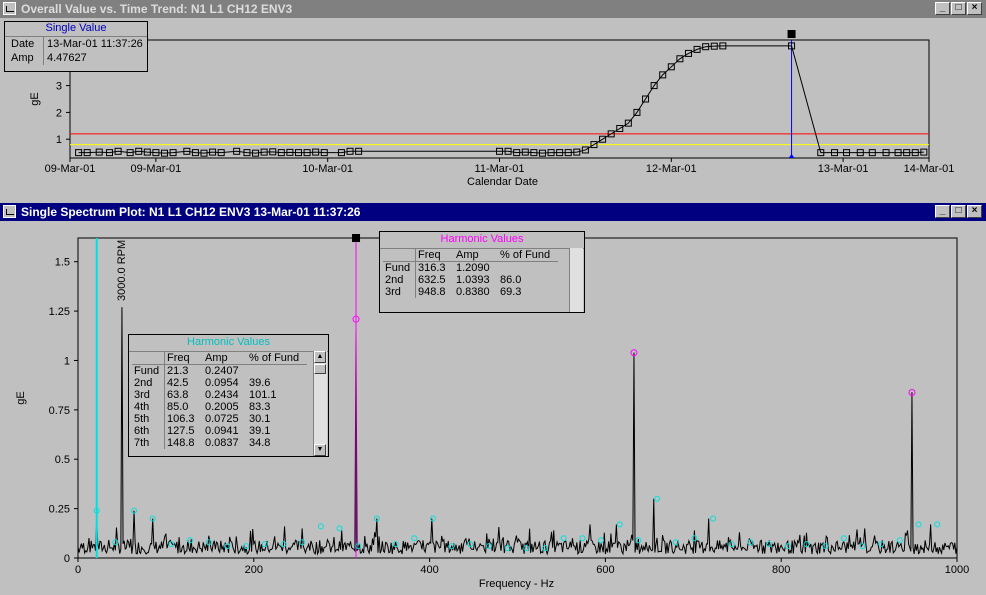 This screenshot has height=595, width=986. I want to click on y-tick-label: 0.75, so click(59, 411).